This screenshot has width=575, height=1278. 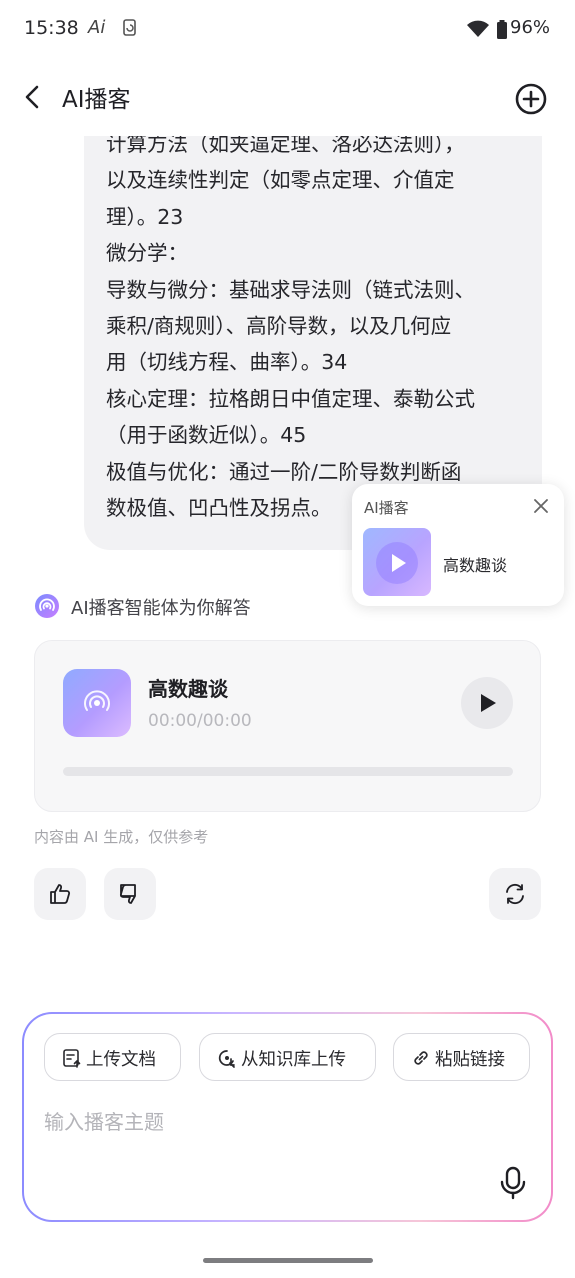 I want to click on knowledge-base-label: 从知识库上传, so click(x=293, y=1060).